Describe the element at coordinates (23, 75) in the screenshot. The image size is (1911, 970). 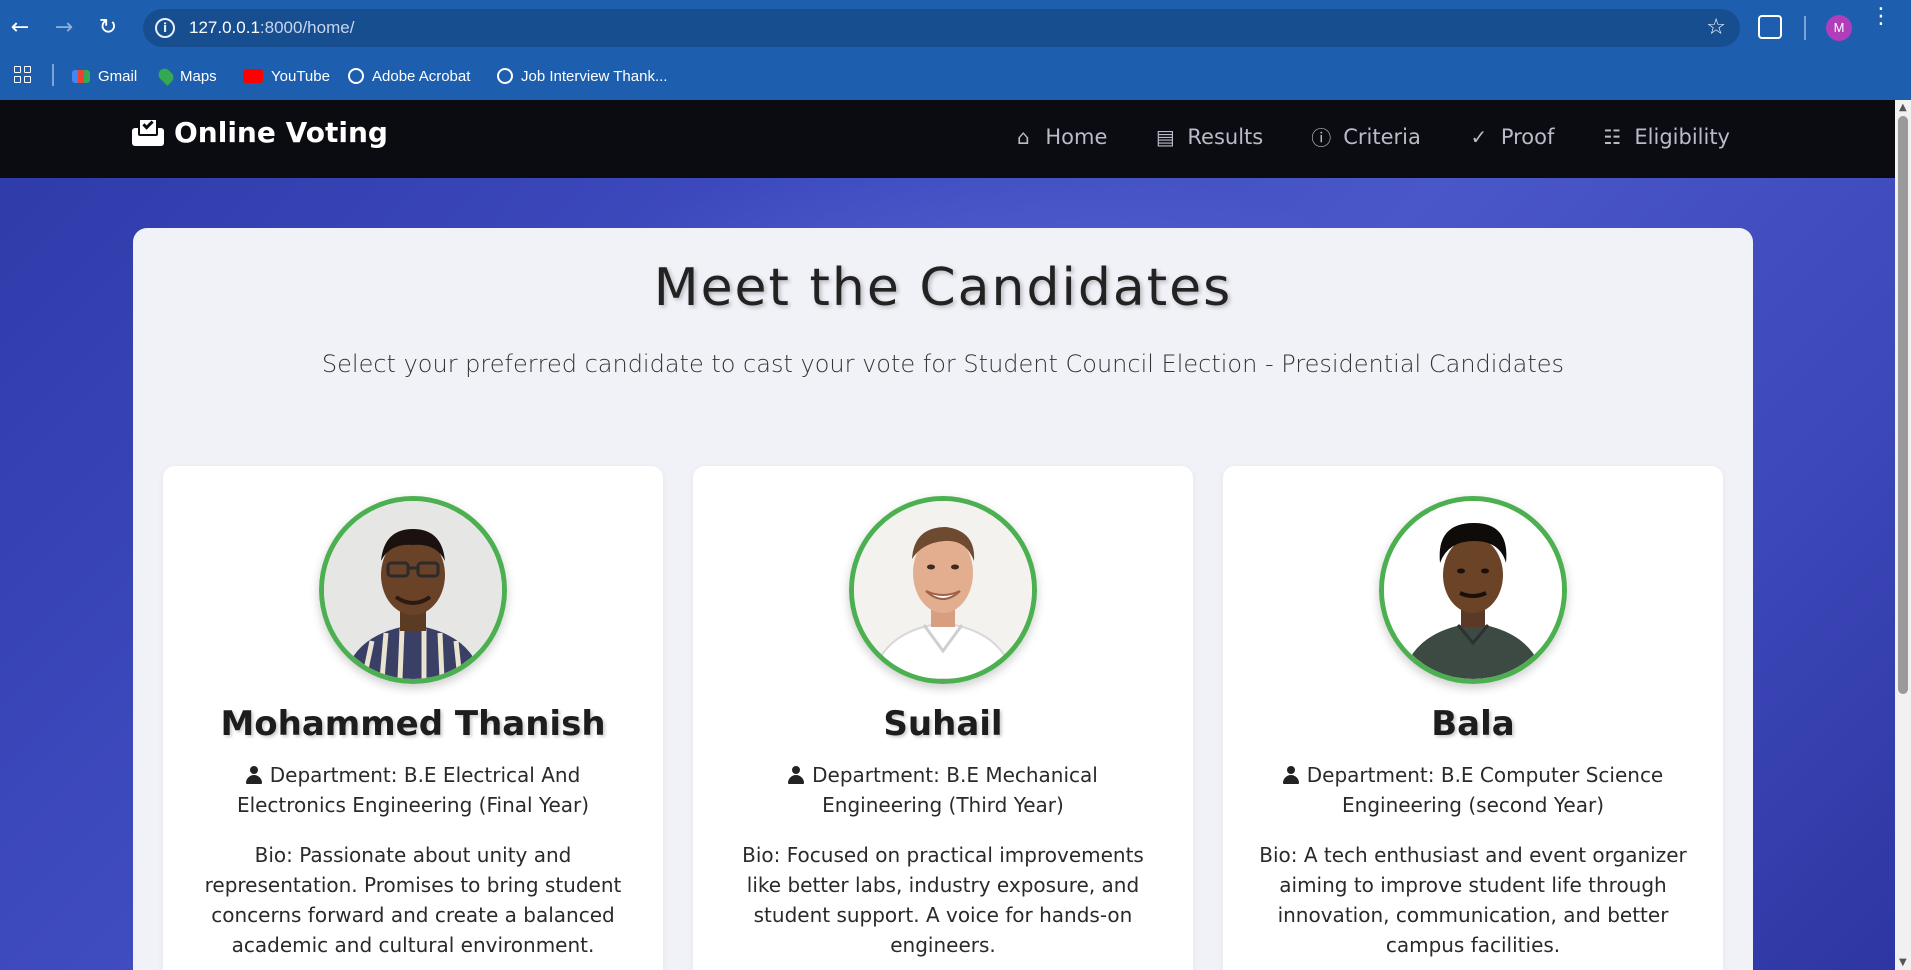
I see `apps-grid-icon` at that location.